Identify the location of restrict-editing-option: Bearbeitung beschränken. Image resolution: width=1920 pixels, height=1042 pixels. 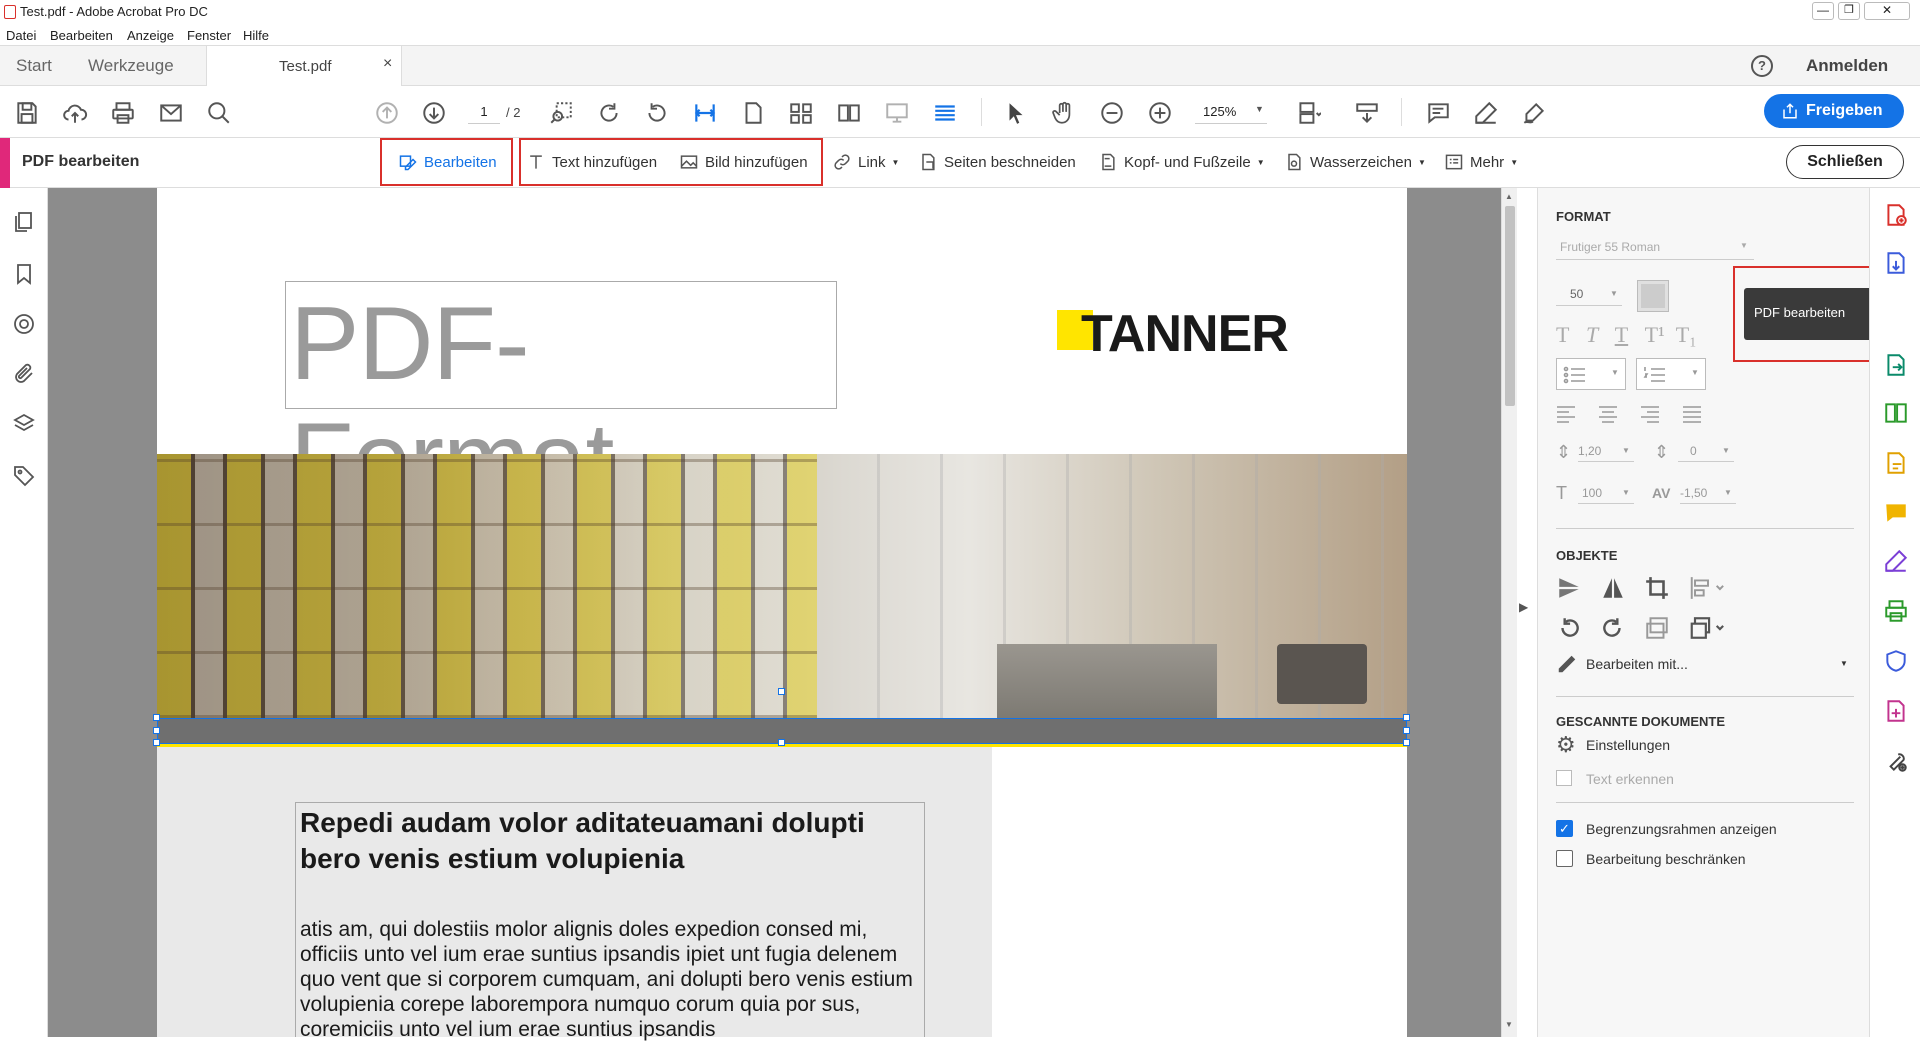
(1705, 860).